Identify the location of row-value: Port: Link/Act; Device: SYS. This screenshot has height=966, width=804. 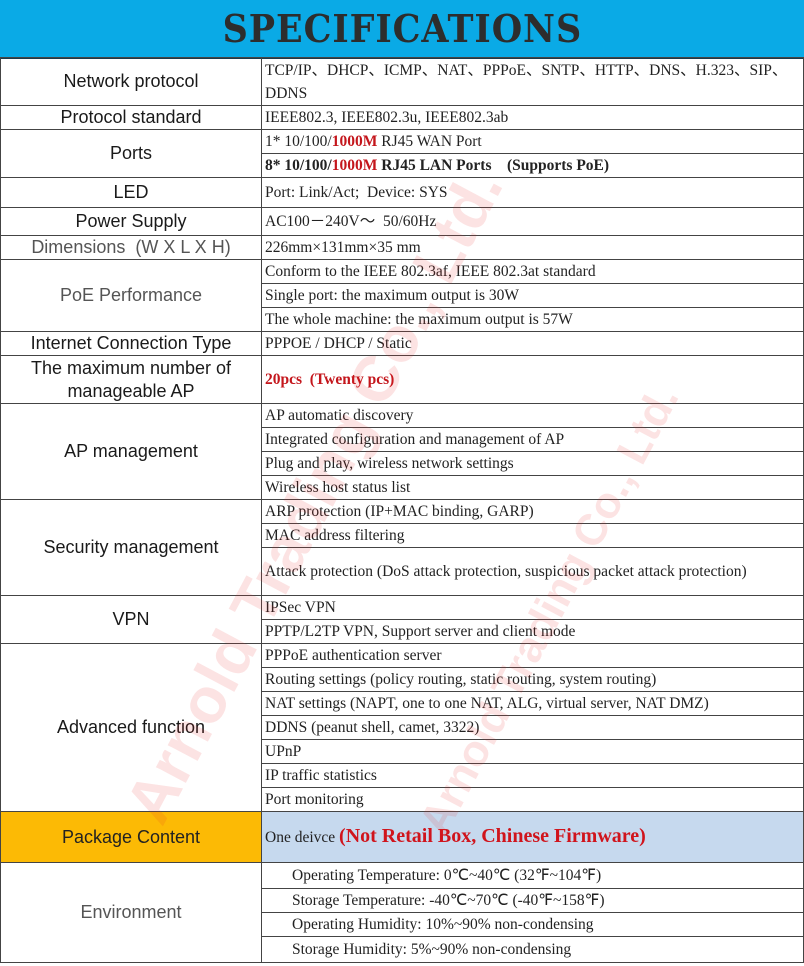
(532, 192).